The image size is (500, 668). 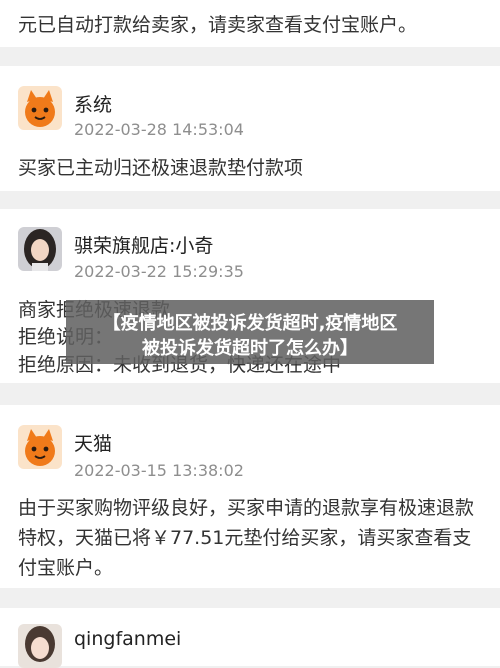 What do you see at coordinates (93, 444) in the screenshot?
I see `sender-name: 天猫` at bounding box center [93, 444].